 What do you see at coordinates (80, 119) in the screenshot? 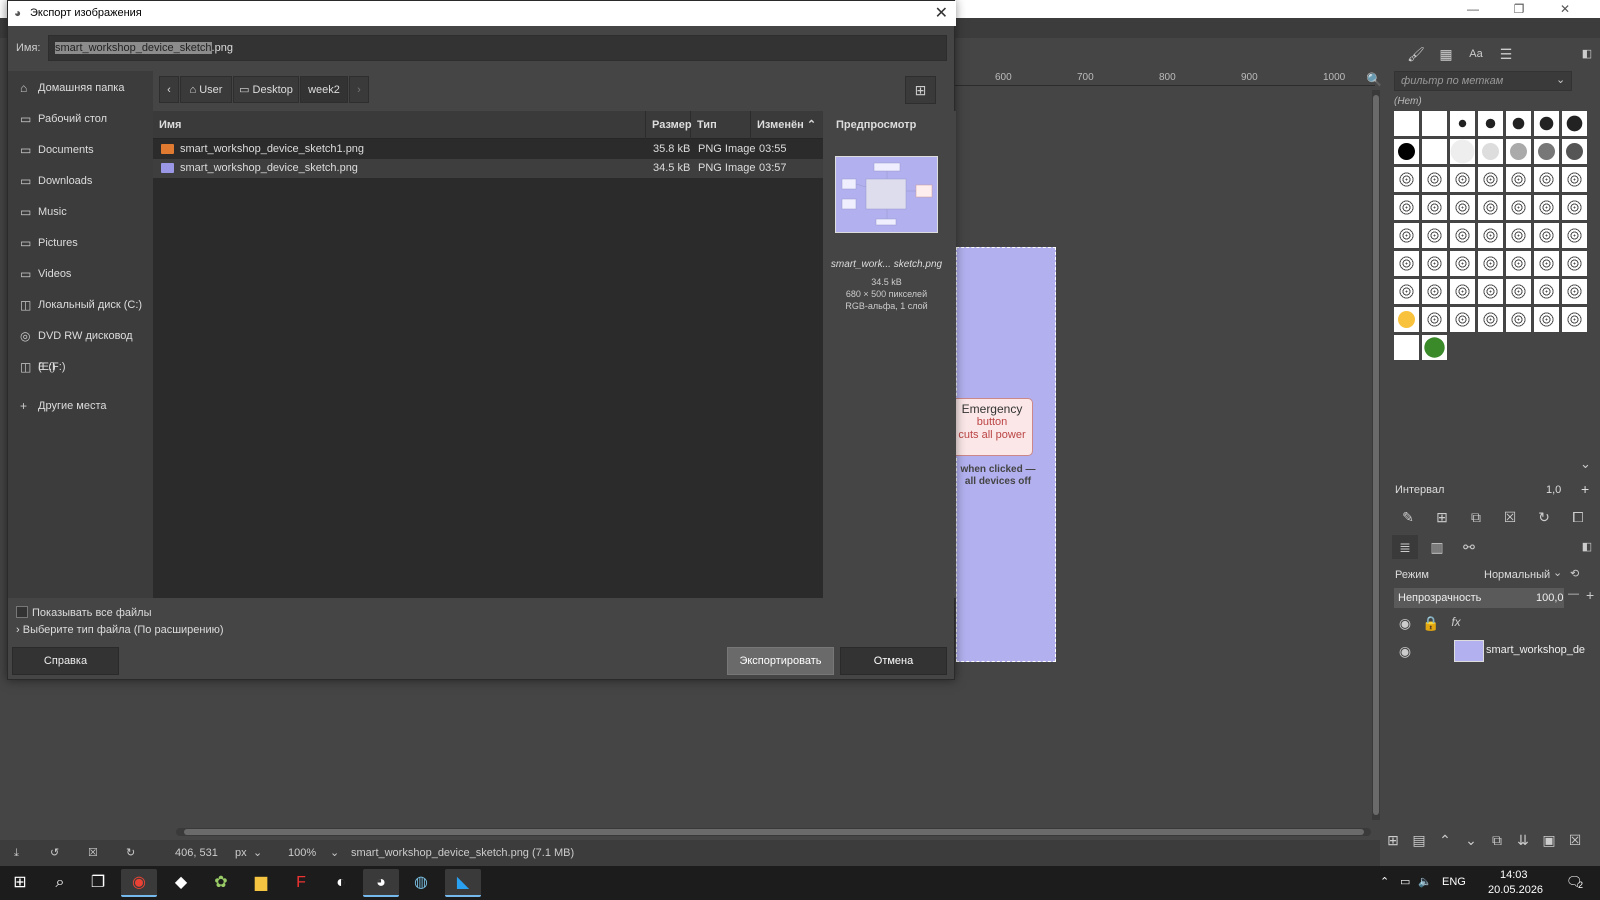
I see `place-desktop: ▭ Рабочий стол` at bounding box center [80, 119].